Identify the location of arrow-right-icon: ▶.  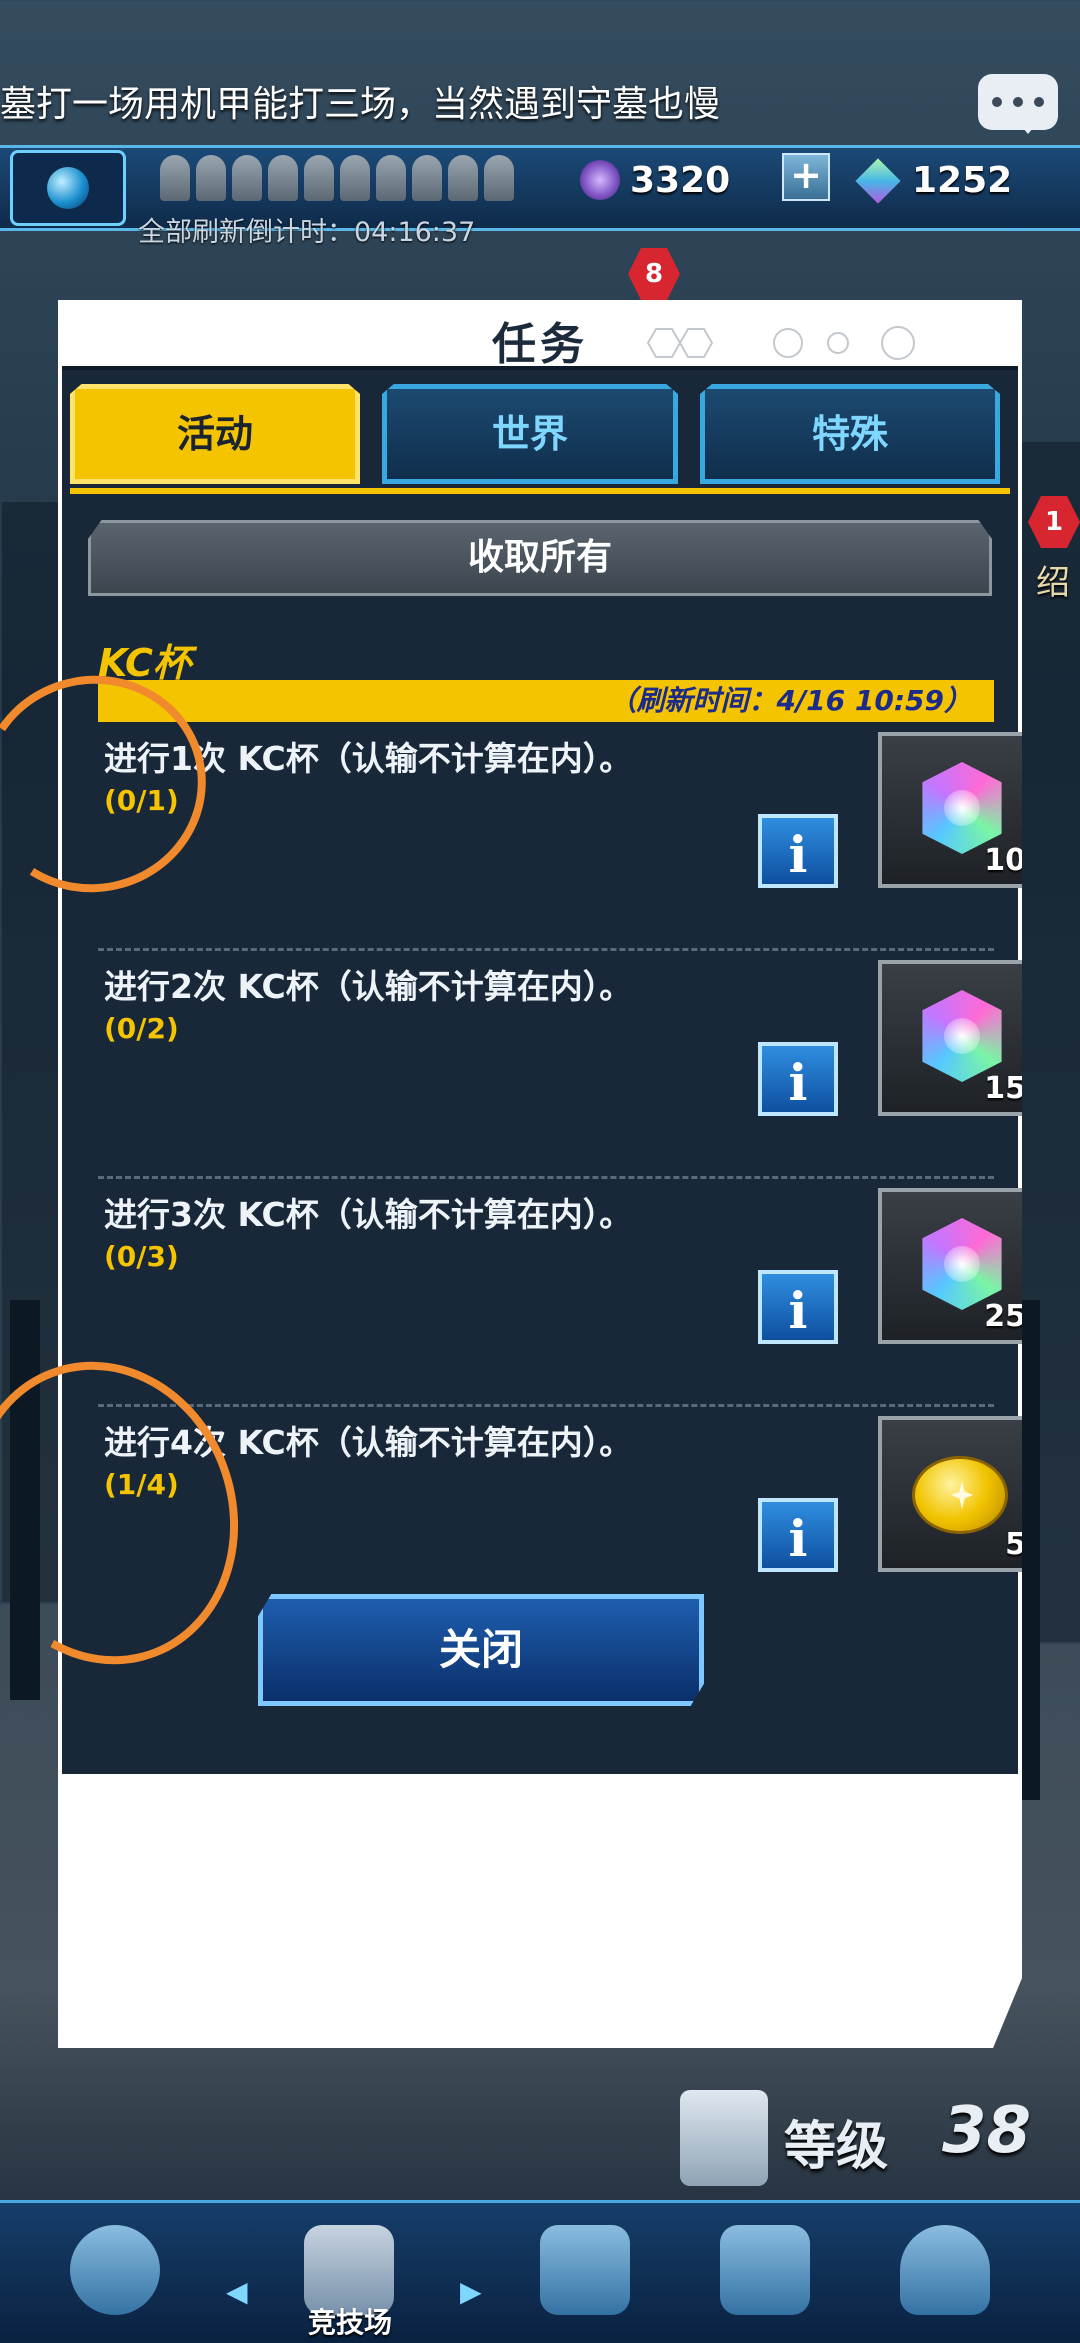
(471, 2291).